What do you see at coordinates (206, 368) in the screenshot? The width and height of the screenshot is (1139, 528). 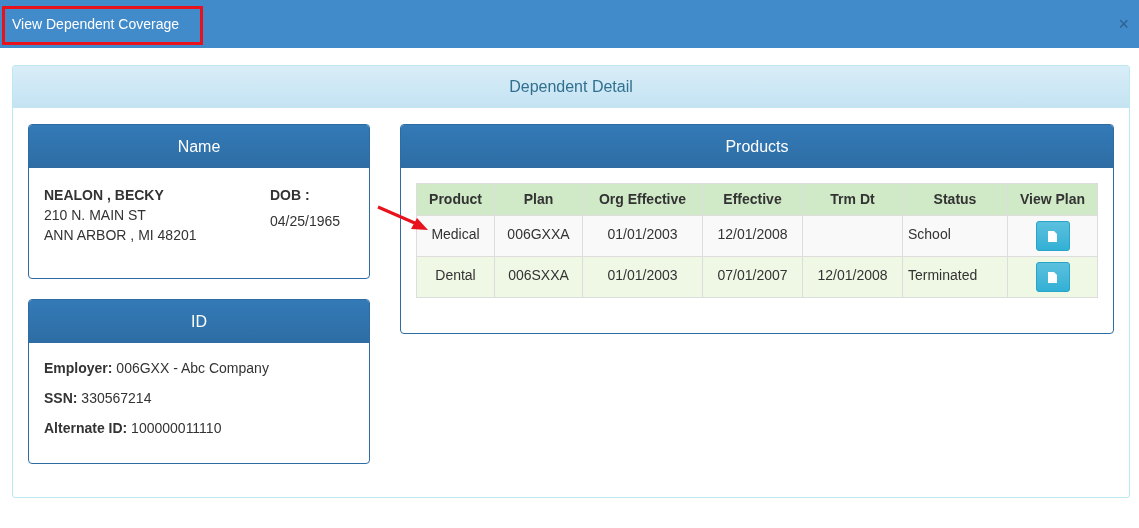 I see `id-field: Employer: 006GXX - Abc Company` at bounding box center [206, 368].